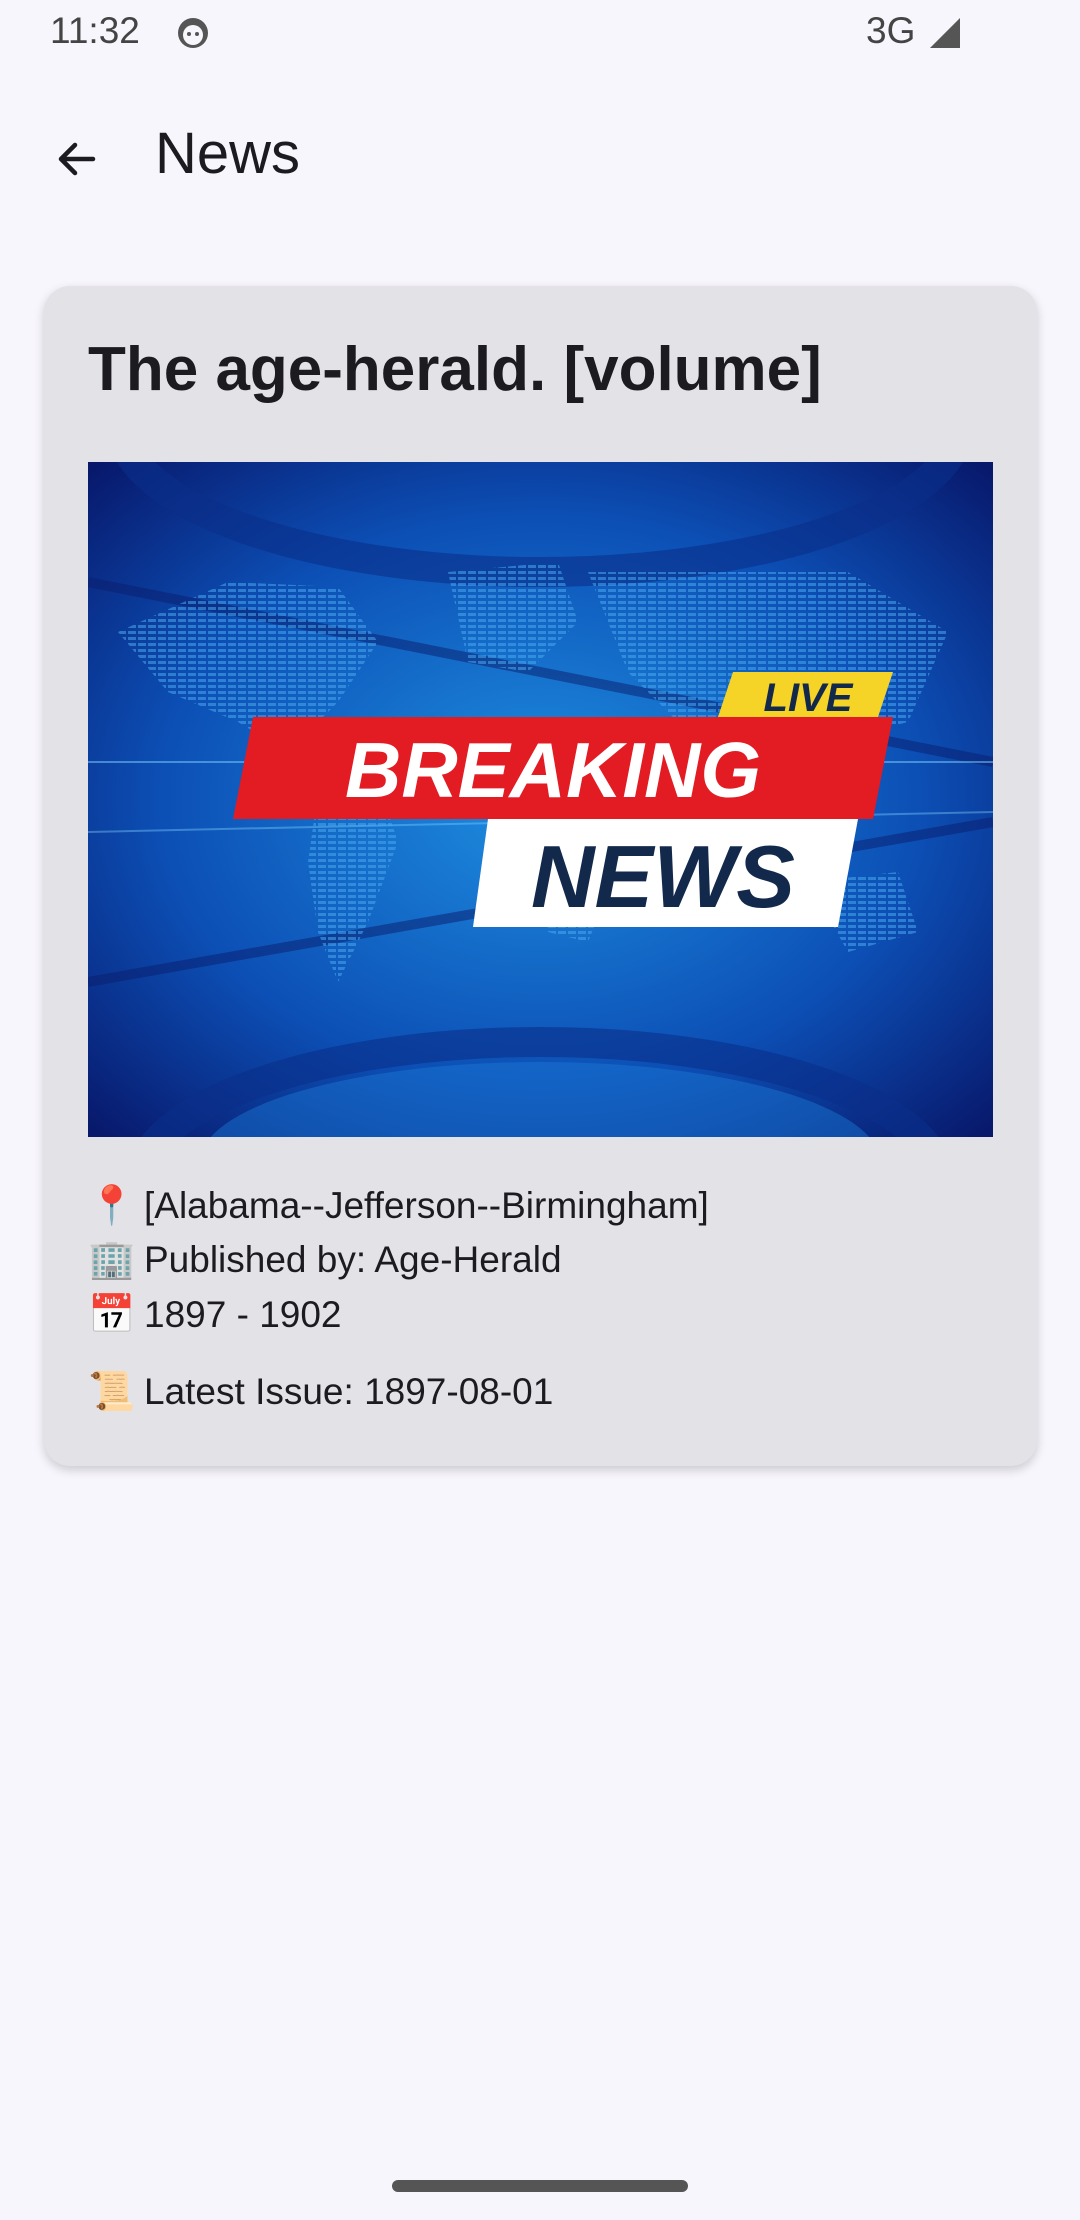 The image size is (1080, 2220). What do you see at coordinates (353, 1259) in the screenshot?
I see `publisher-text: Published by: Age-Herald` at bounding box center [353, 1259].